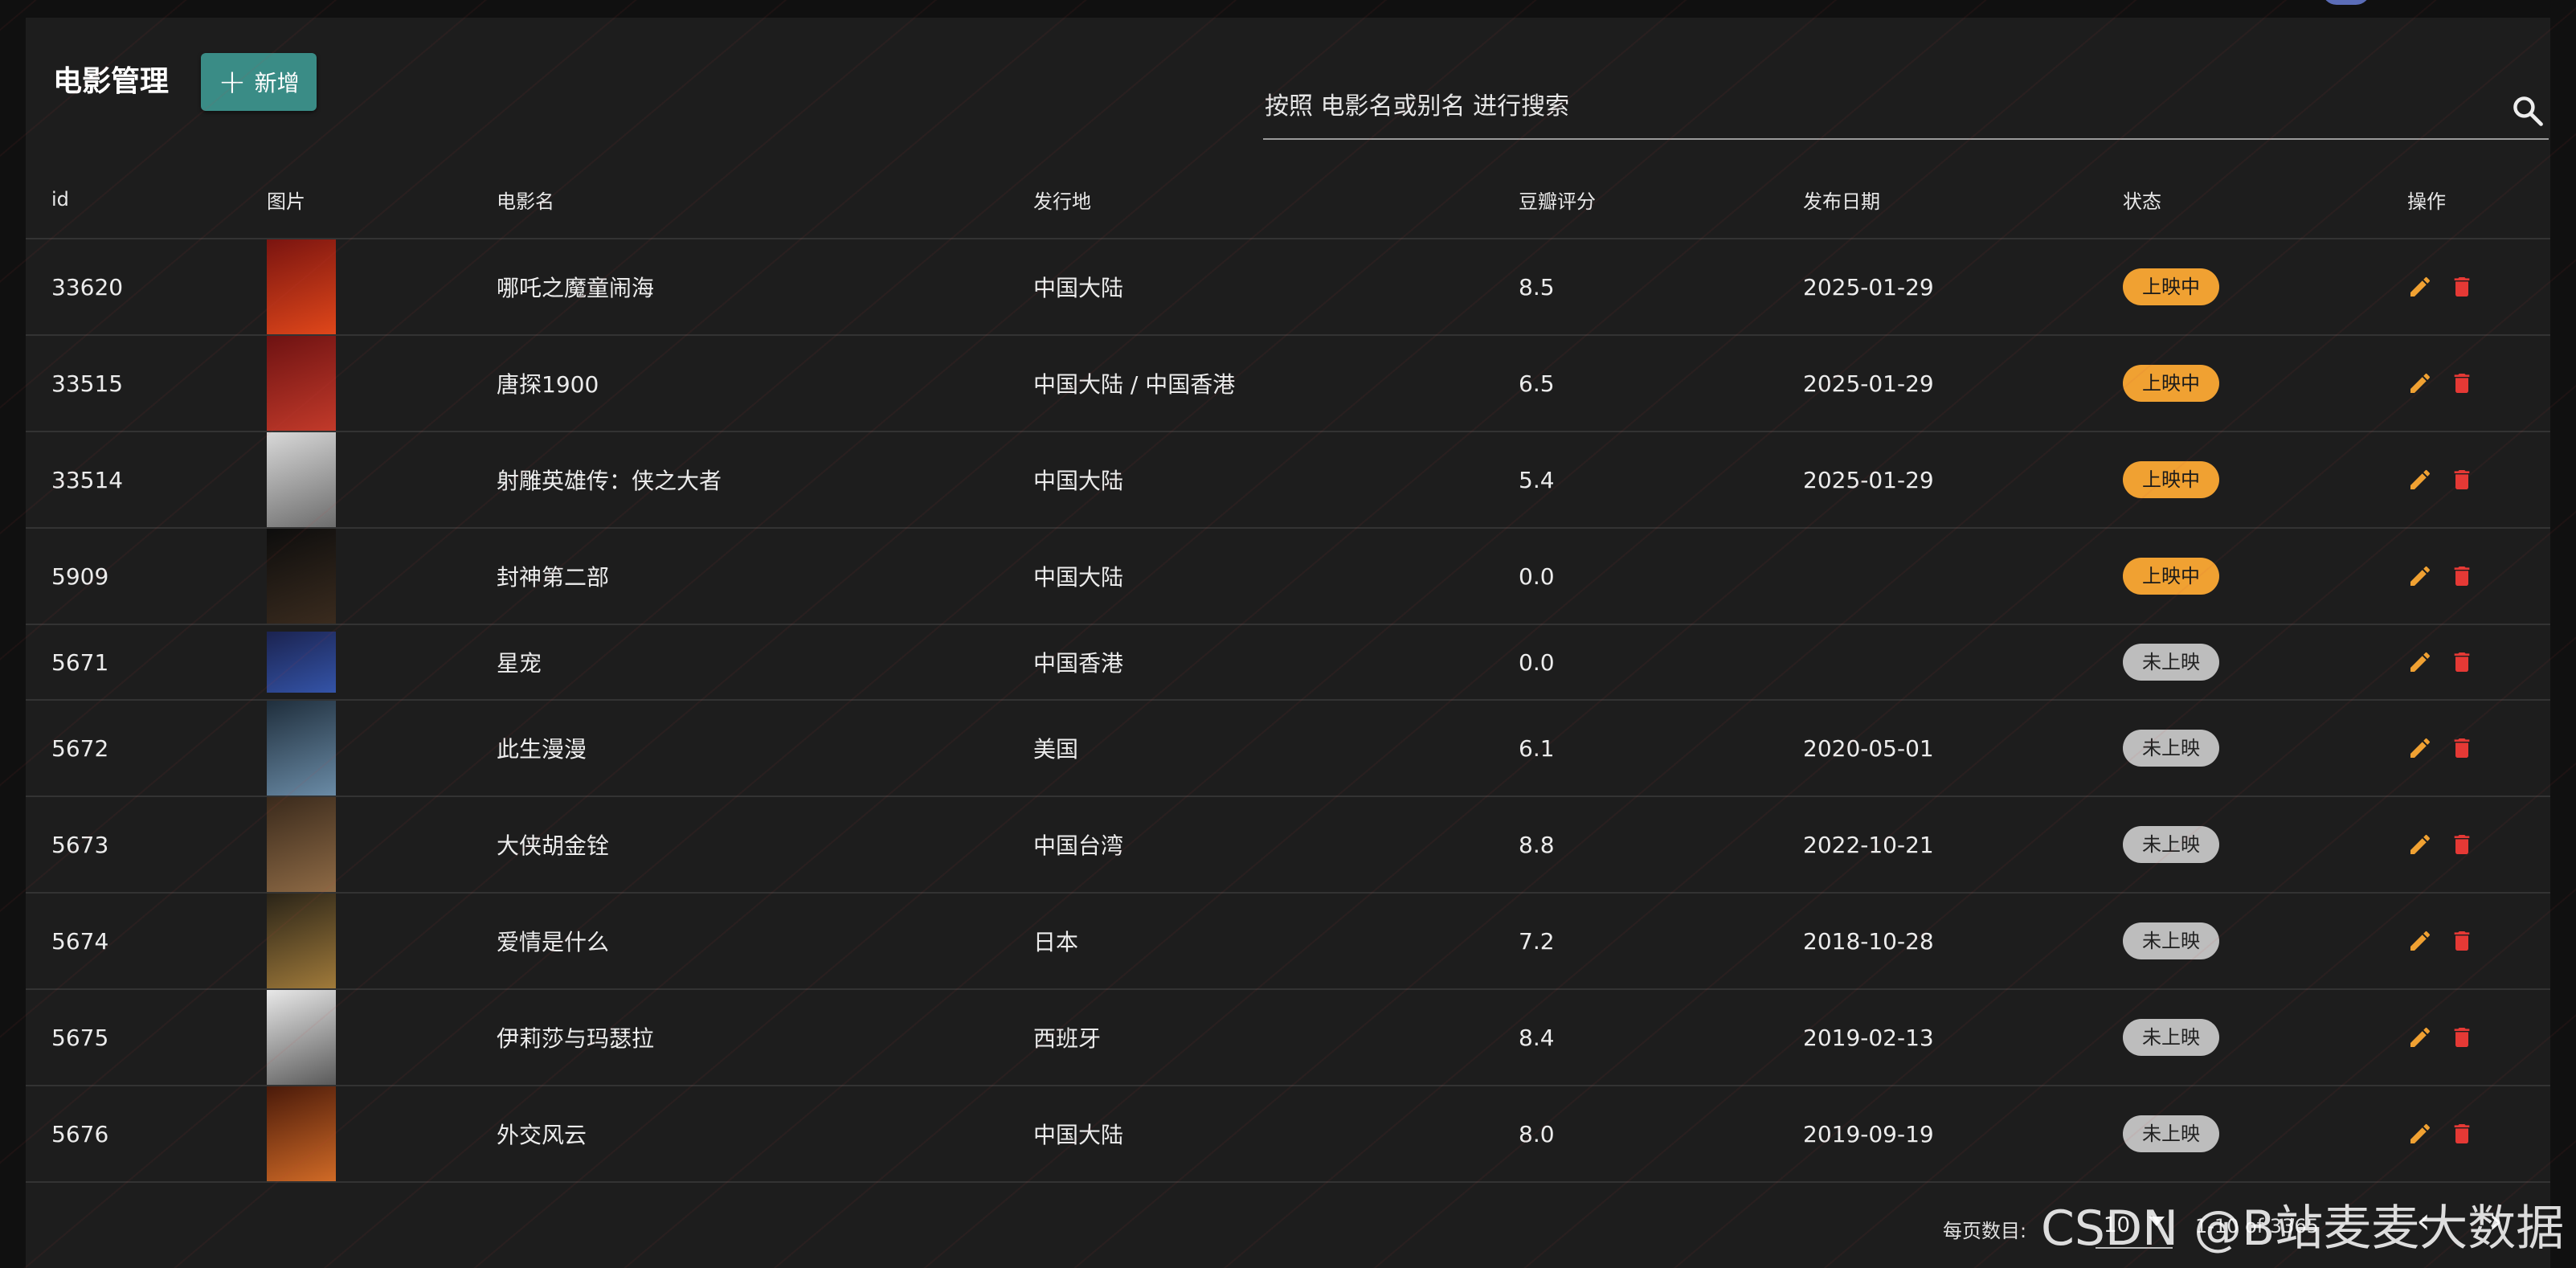 The image size is (2576, 1268). What do you see at coordinates (1635, 1134) in the screenshot?
I see `cell-score: 8.0` at bounding box center [1635, 1134].